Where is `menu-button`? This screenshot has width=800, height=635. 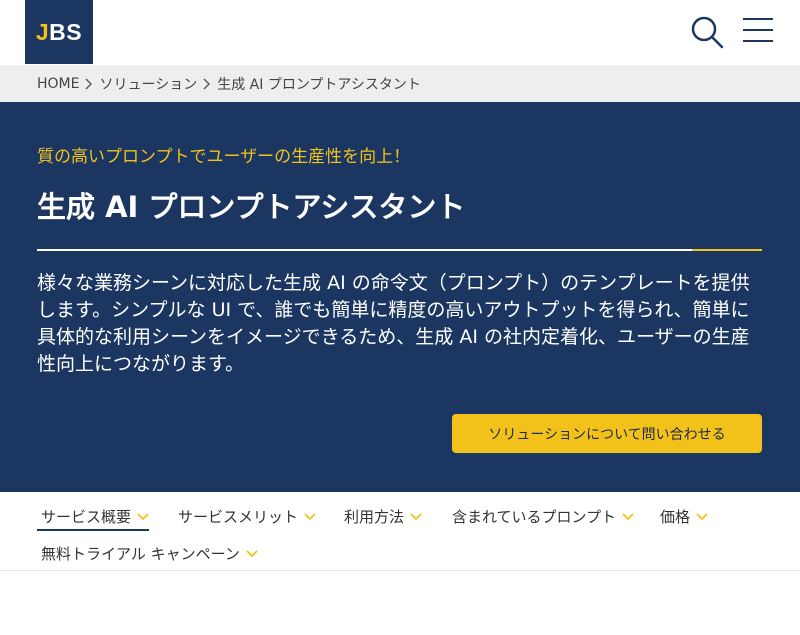 menu-button is located at coordinates (758, 30).